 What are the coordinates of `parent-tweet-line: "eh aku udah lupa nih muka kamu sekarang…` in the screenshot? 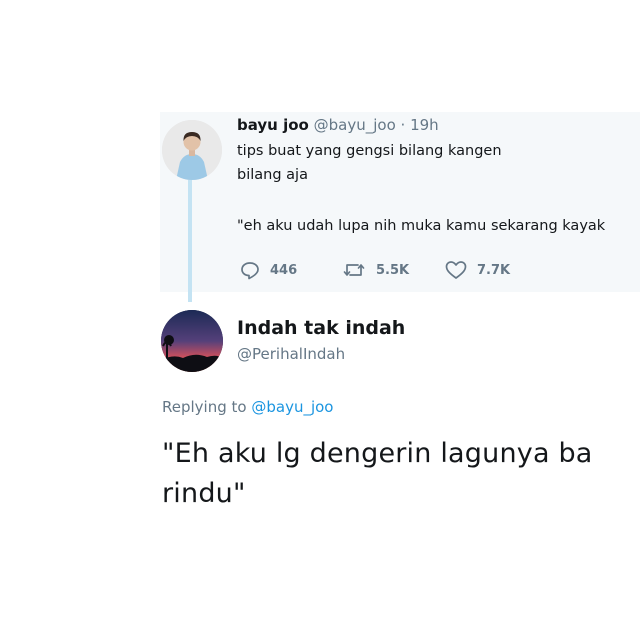 It's located at (421, 226).